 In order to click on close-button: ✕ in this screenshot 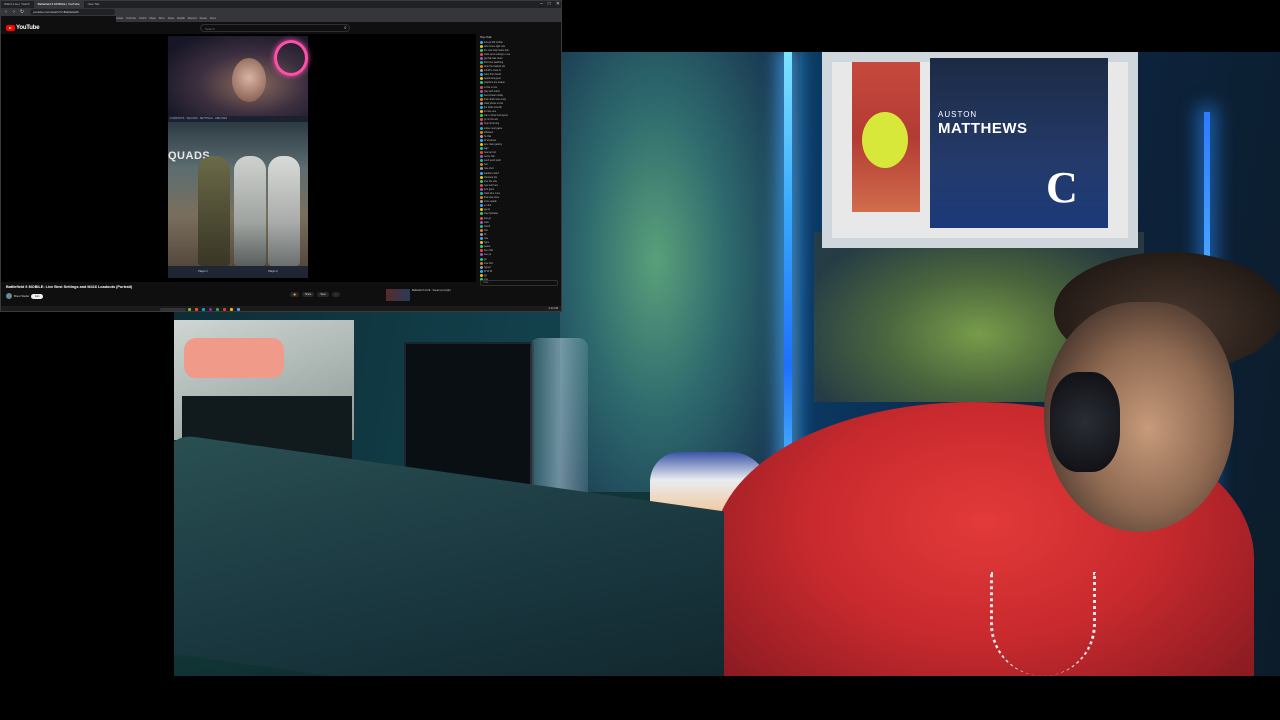, I will do `click(558, 4)`.